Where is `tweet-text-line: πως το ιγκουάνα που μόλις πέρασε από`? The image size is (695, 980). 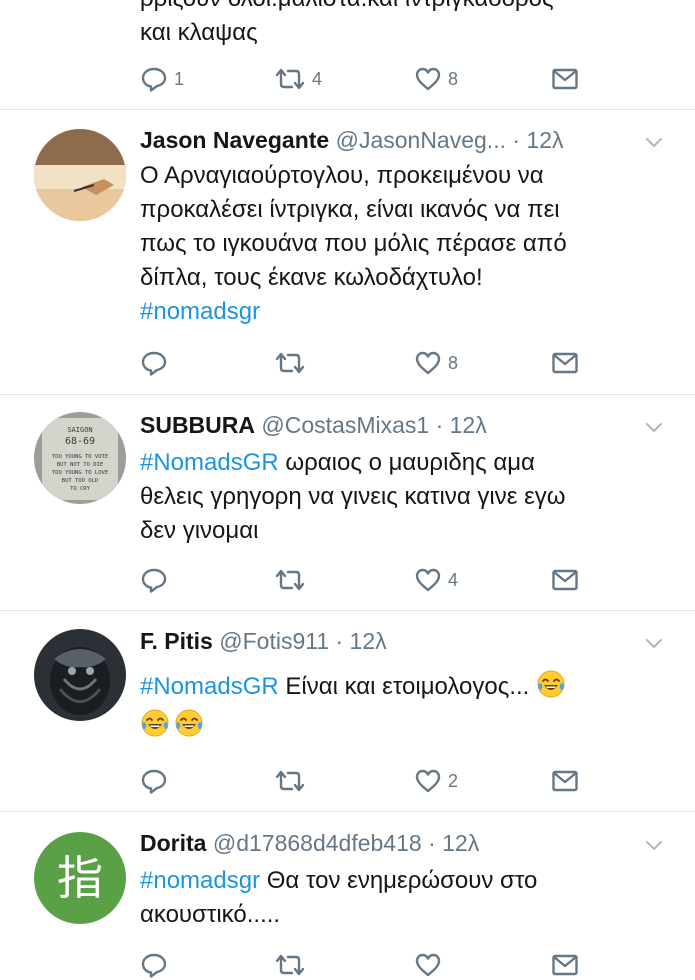 tweet-text-line: πως το ιγκουάνα που μόλις πέρασε από is located at coordinates (353, 243).